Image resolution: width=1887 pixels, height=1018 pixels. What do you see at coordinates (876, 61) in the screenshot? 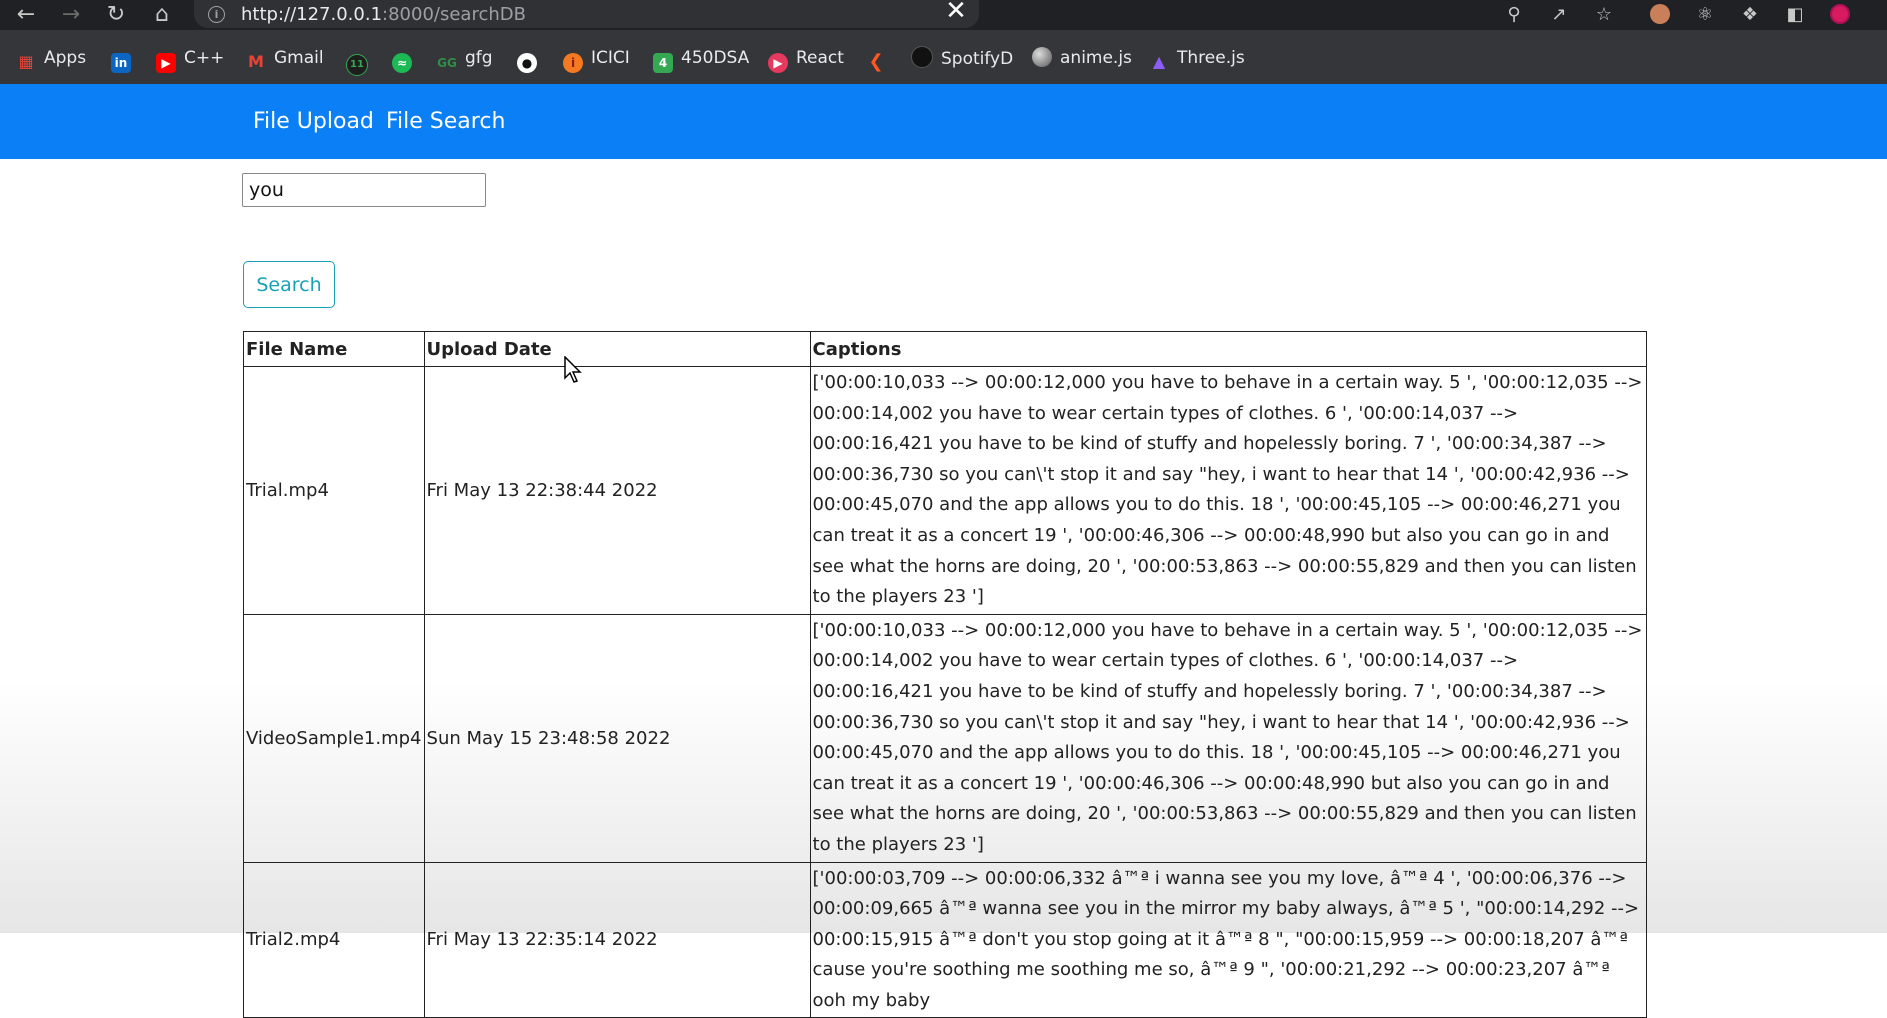
I see `codepen-icon: ❮` at bounding box center [876, 61].